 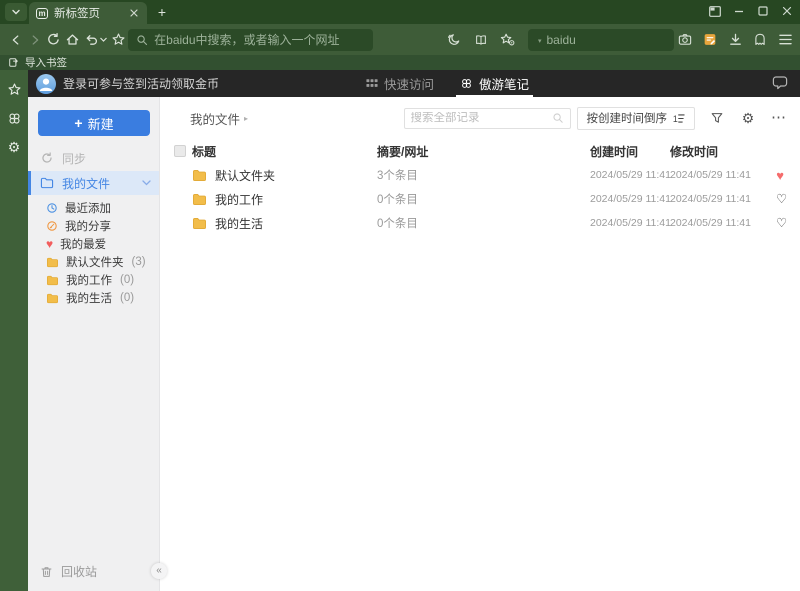 I want to click on tab-close-icon, so click(x=134, y=13).